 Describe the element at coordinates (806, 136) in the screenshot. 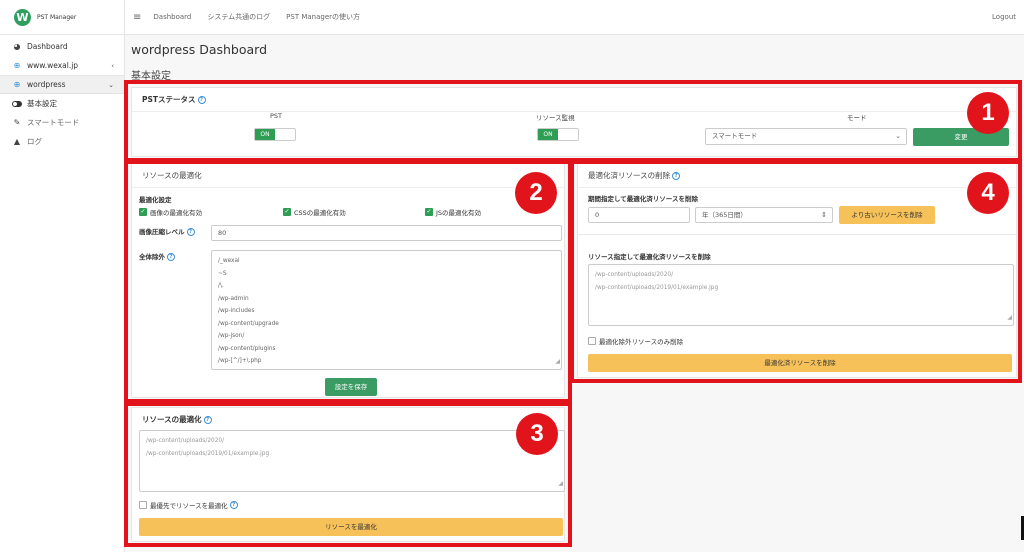

I see `mode-select: スマートモード ⌄` at that location.